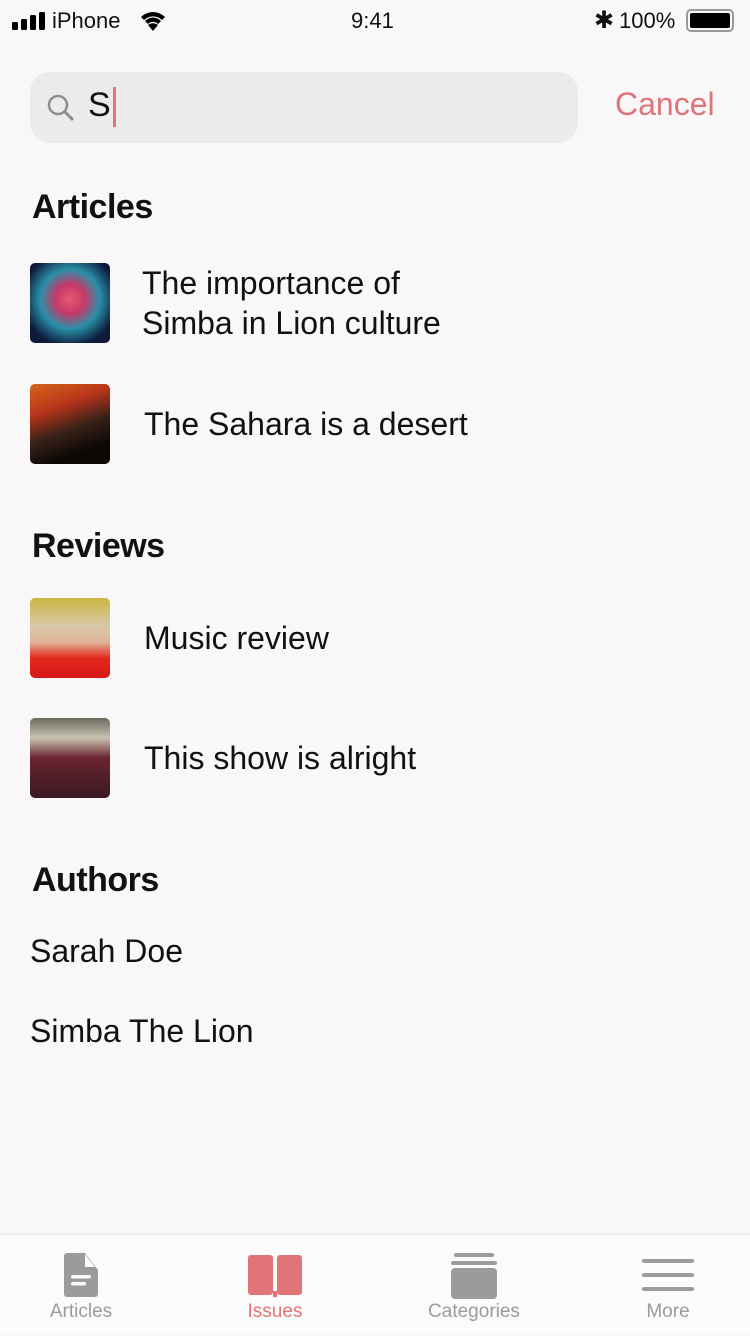 The width and height of the screenshot is (750, 1336). I want to click on tab-bar: Articles Issues Categories More, so click(375, 1283).